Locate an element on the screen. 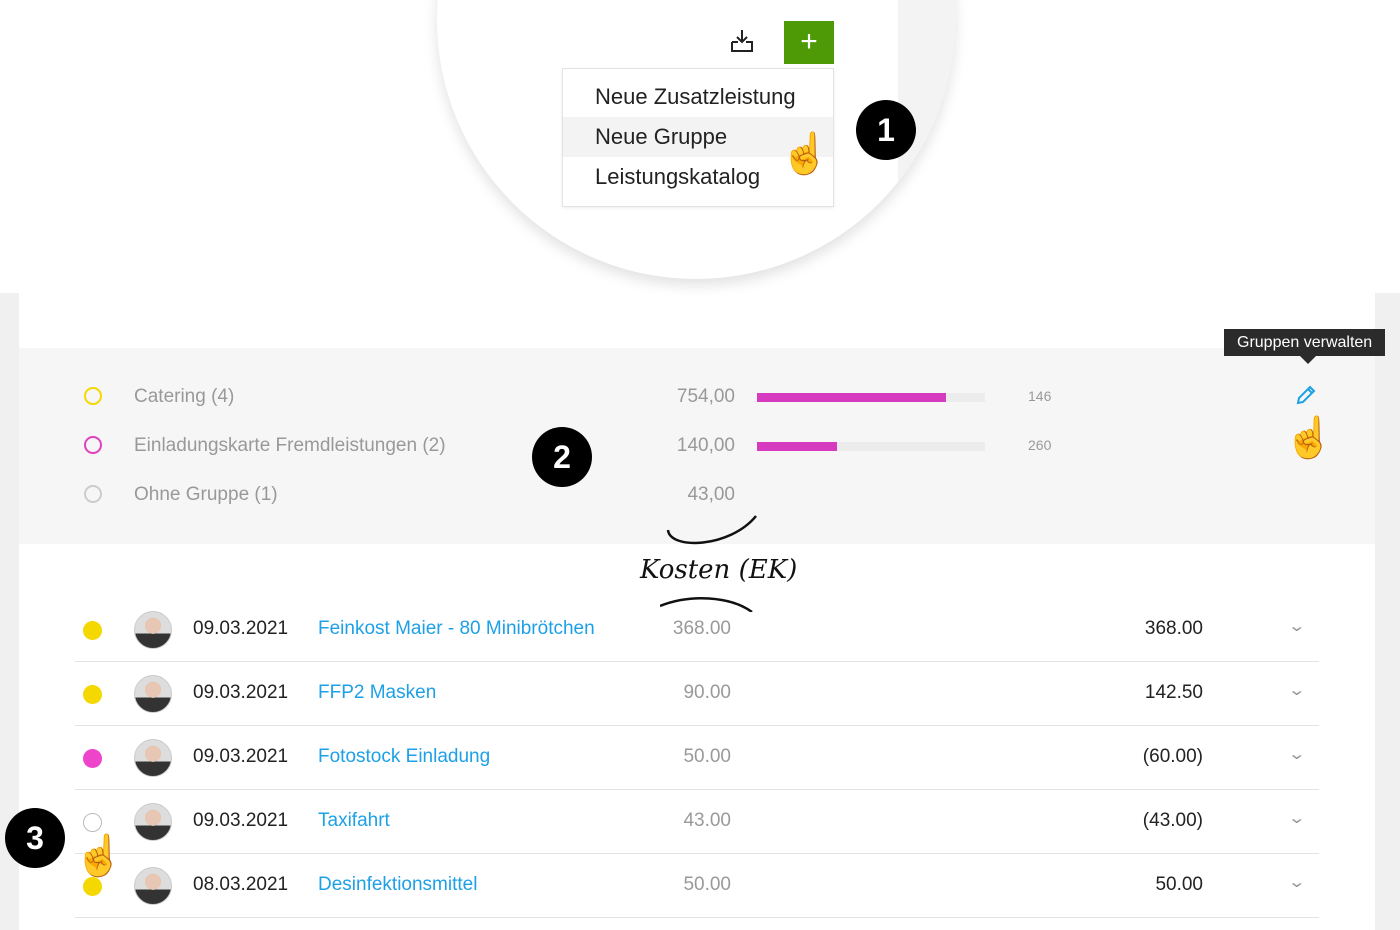 The height and width of the screenshot is (930, 1400). step-badge-1: 1 is located at coordinates (886, 130).